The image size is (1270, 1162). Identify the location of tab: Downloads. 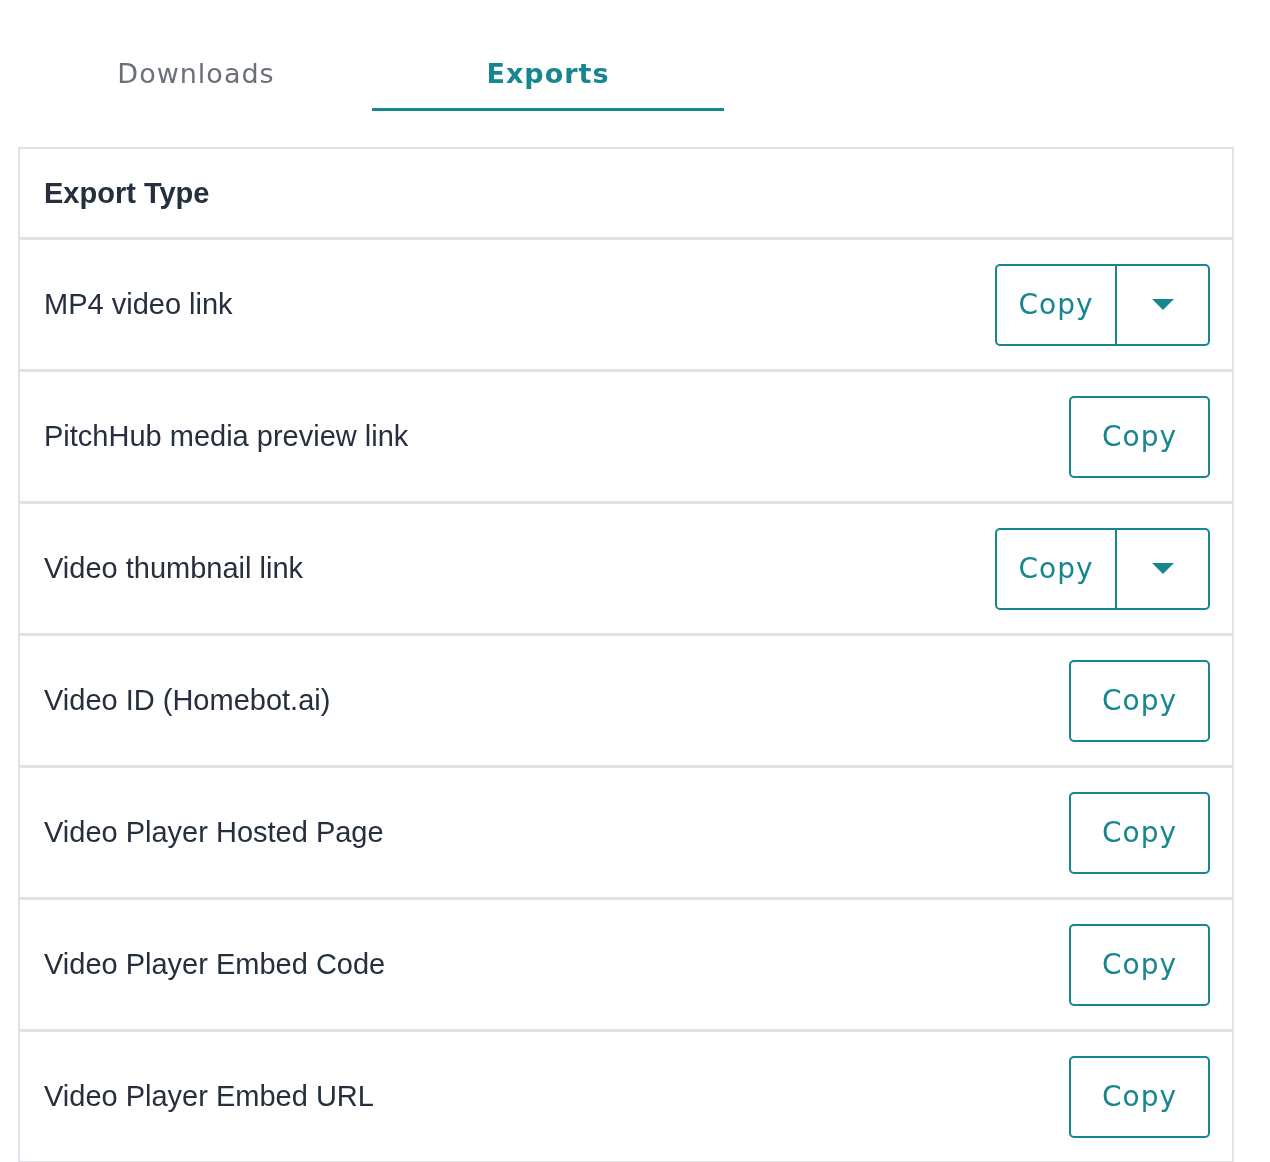
(196, 80).